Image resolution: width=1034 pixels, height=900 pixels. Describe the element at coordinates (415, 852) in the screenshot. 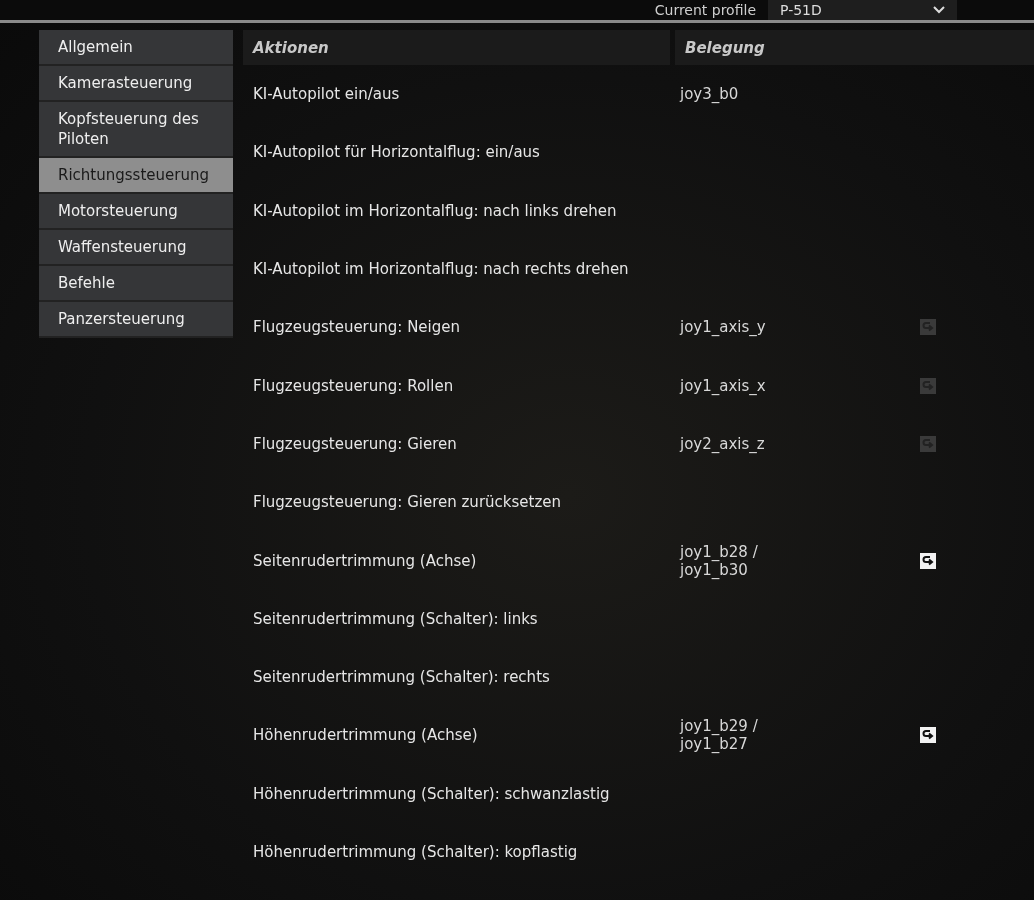

I see `action-label: Höhenrudertrimmung (Schalter): kopflastig` at that location.